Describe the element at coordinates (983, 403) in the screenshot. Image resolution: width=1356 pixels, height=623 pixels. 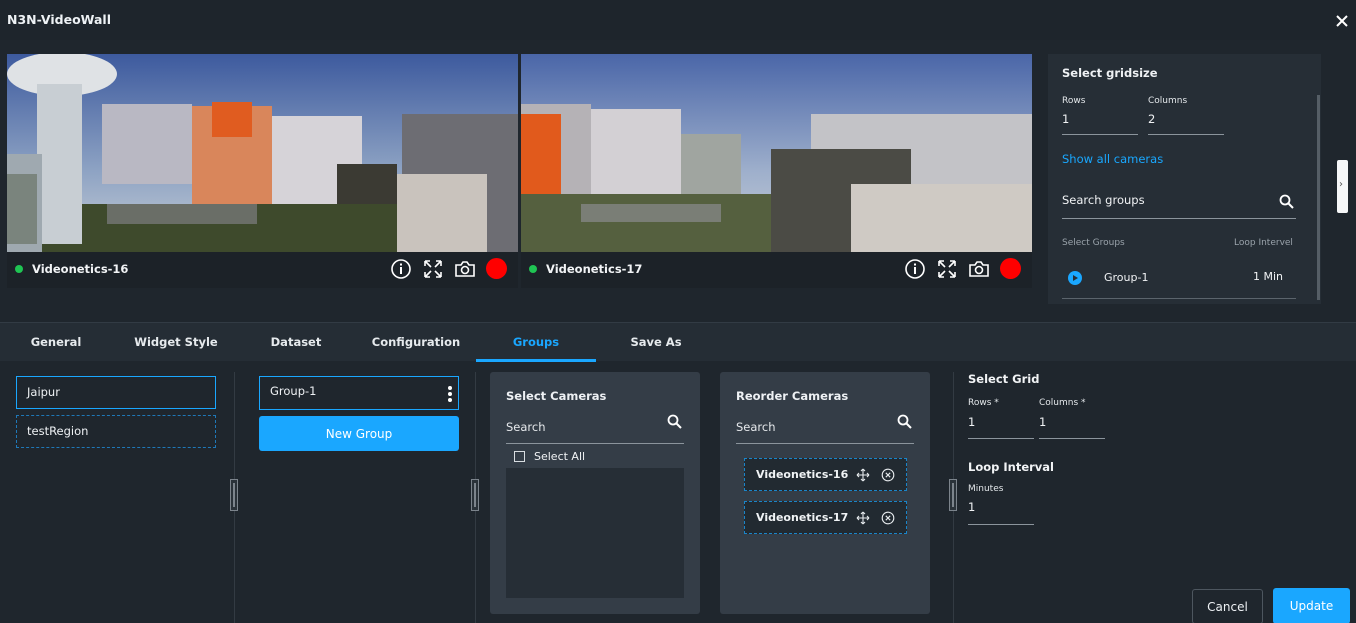
I see `rows-label: Rows *` at that location.